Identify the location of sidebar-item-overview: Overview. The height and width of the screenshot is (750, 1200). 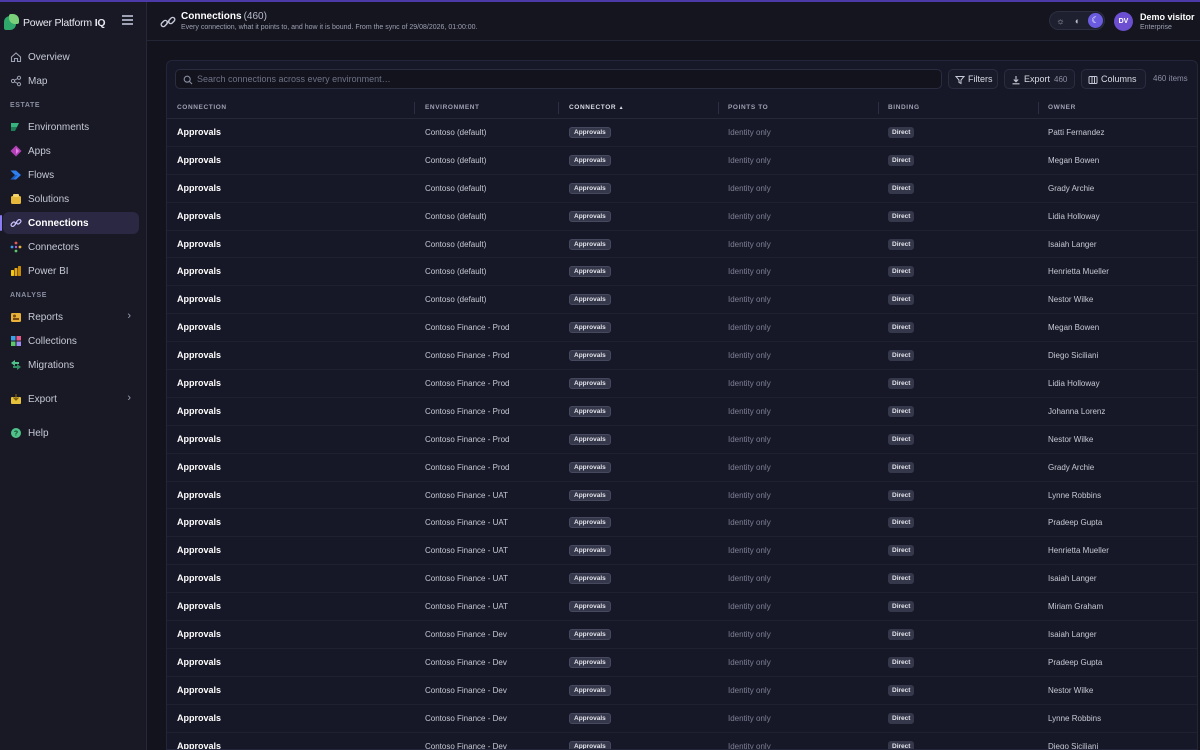
(71, 57).